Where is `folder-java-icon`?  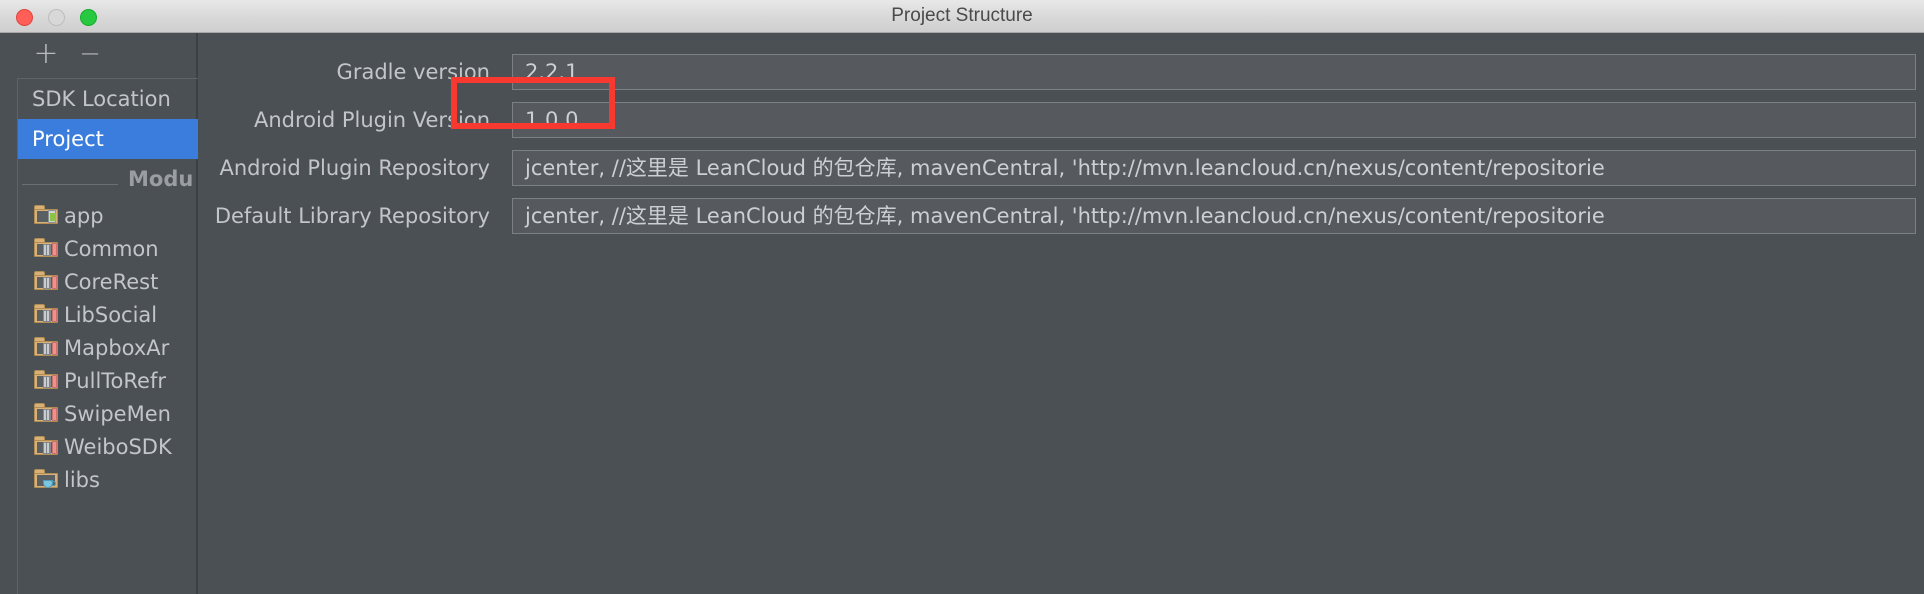 folder-java-icon is located at coordinates (46, 478).